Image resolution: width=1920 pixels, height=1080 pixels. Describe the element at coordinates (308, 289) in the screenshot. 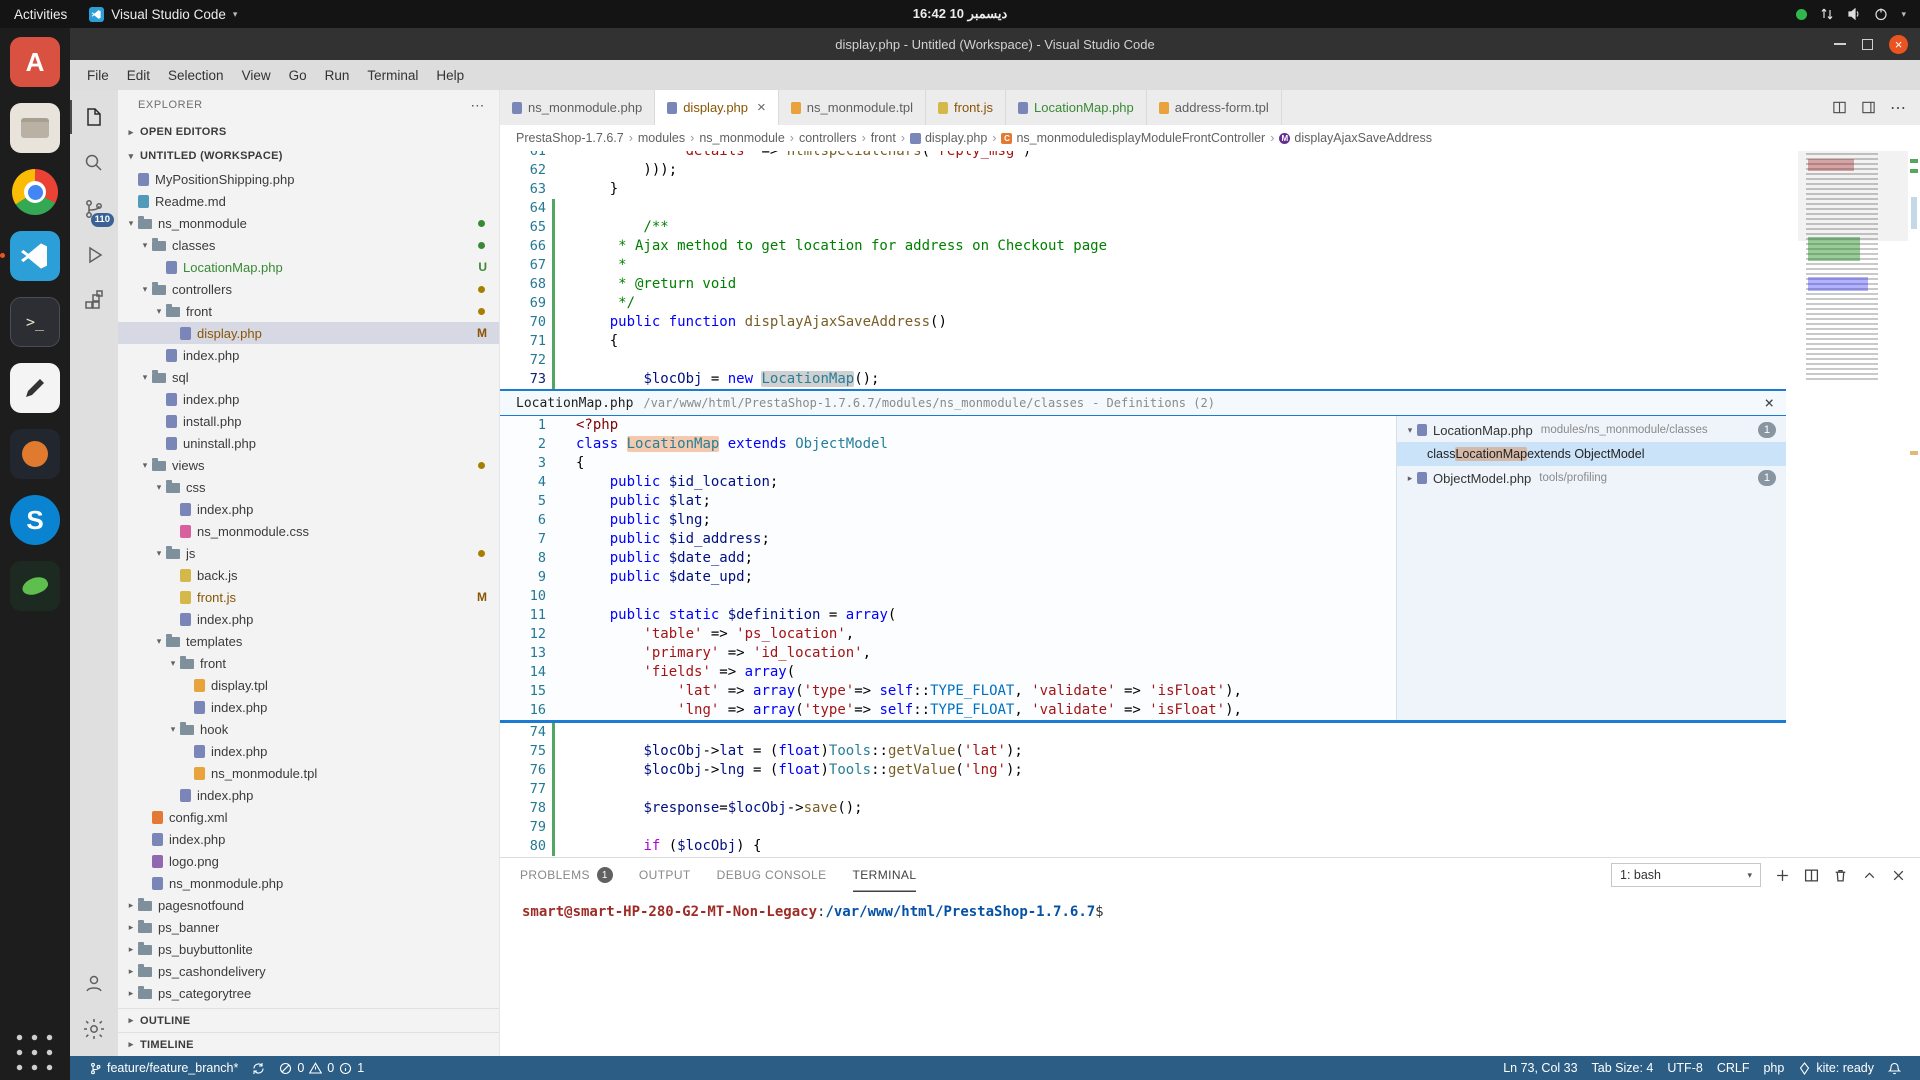

I see `tree-item-controllers: ▾ controllers` at that location.